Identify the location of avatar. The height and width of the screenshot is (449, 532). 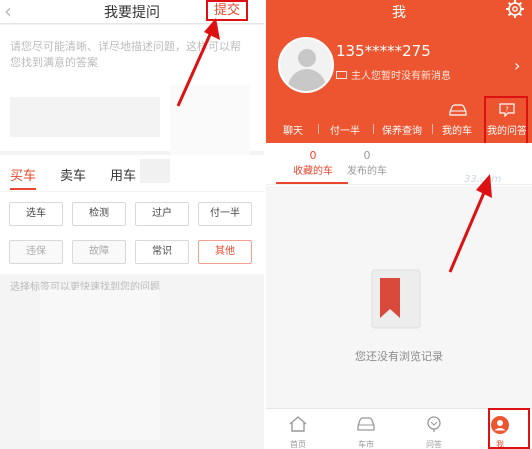
(306, 65).